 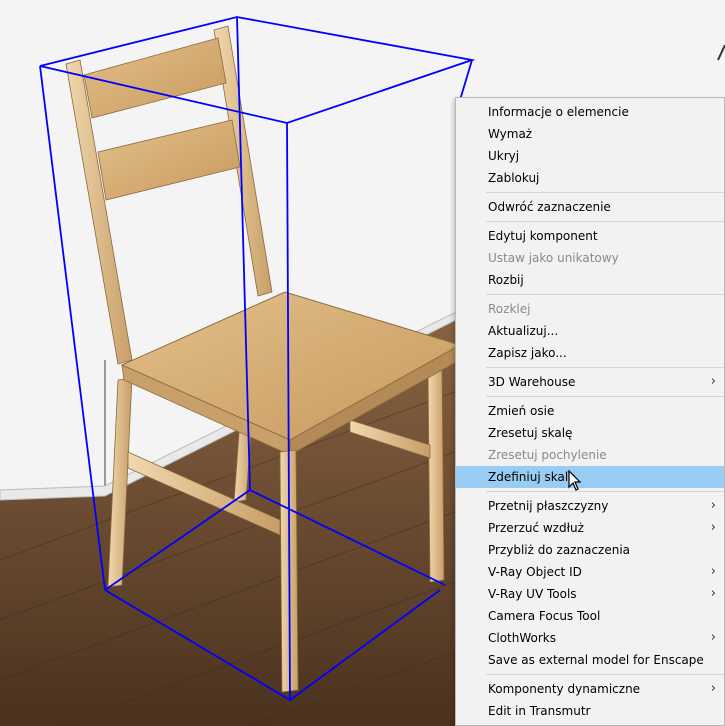 What do you see at coordinates (535, 572) in the screenshot?
I see `menu-item-label: V-Ray Object ID` at bounding box center [535, 572].